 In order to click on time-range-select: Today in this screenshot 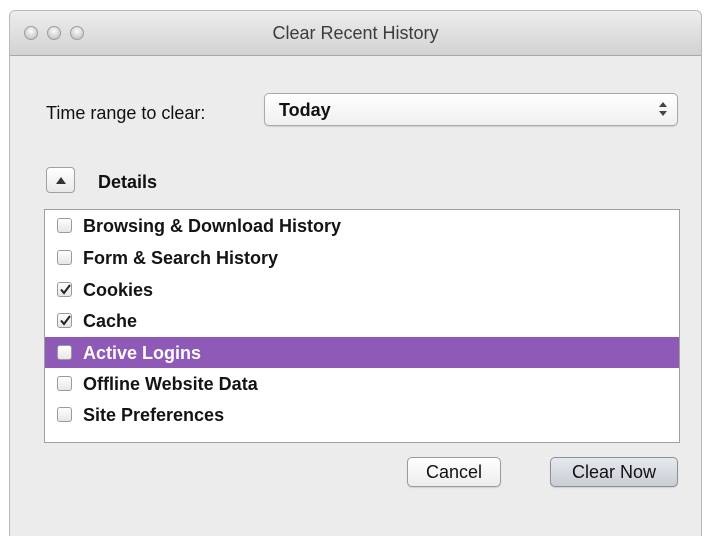, I will do `click(471, 109)`.